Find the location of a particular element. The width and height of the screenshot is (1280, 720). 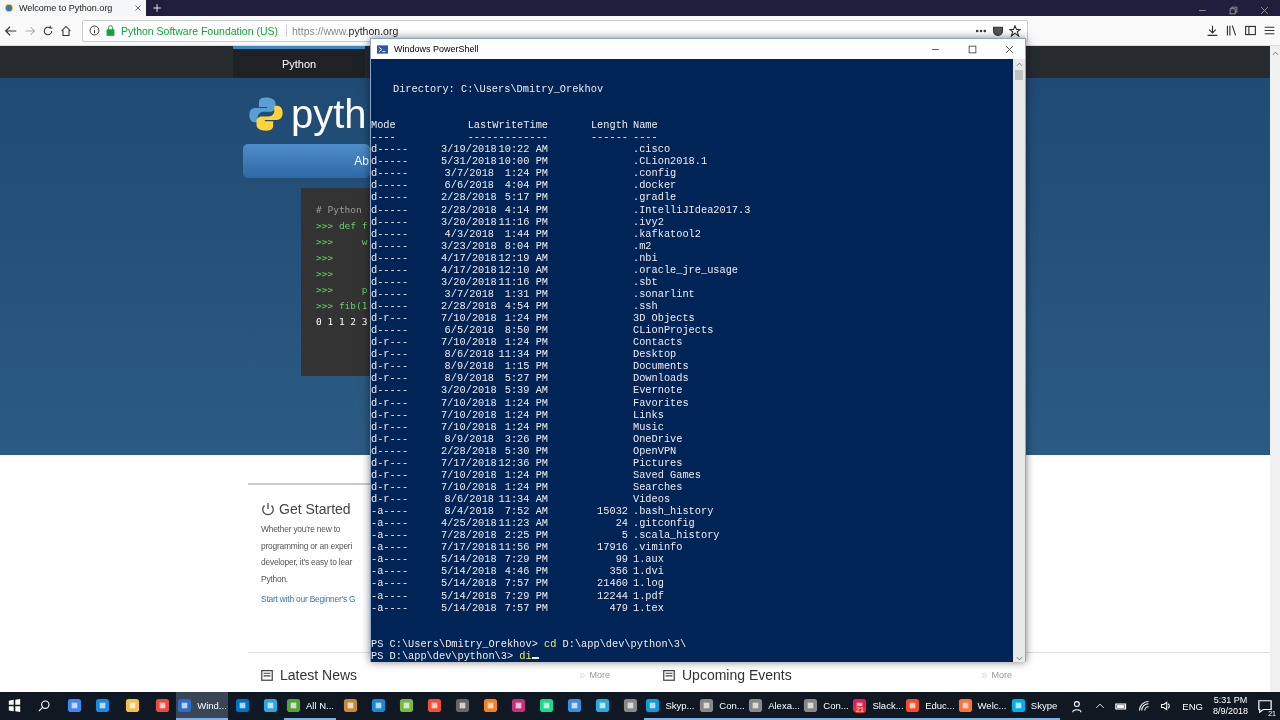

widget-text: programming or an experi is located at coordinates (307, 546).